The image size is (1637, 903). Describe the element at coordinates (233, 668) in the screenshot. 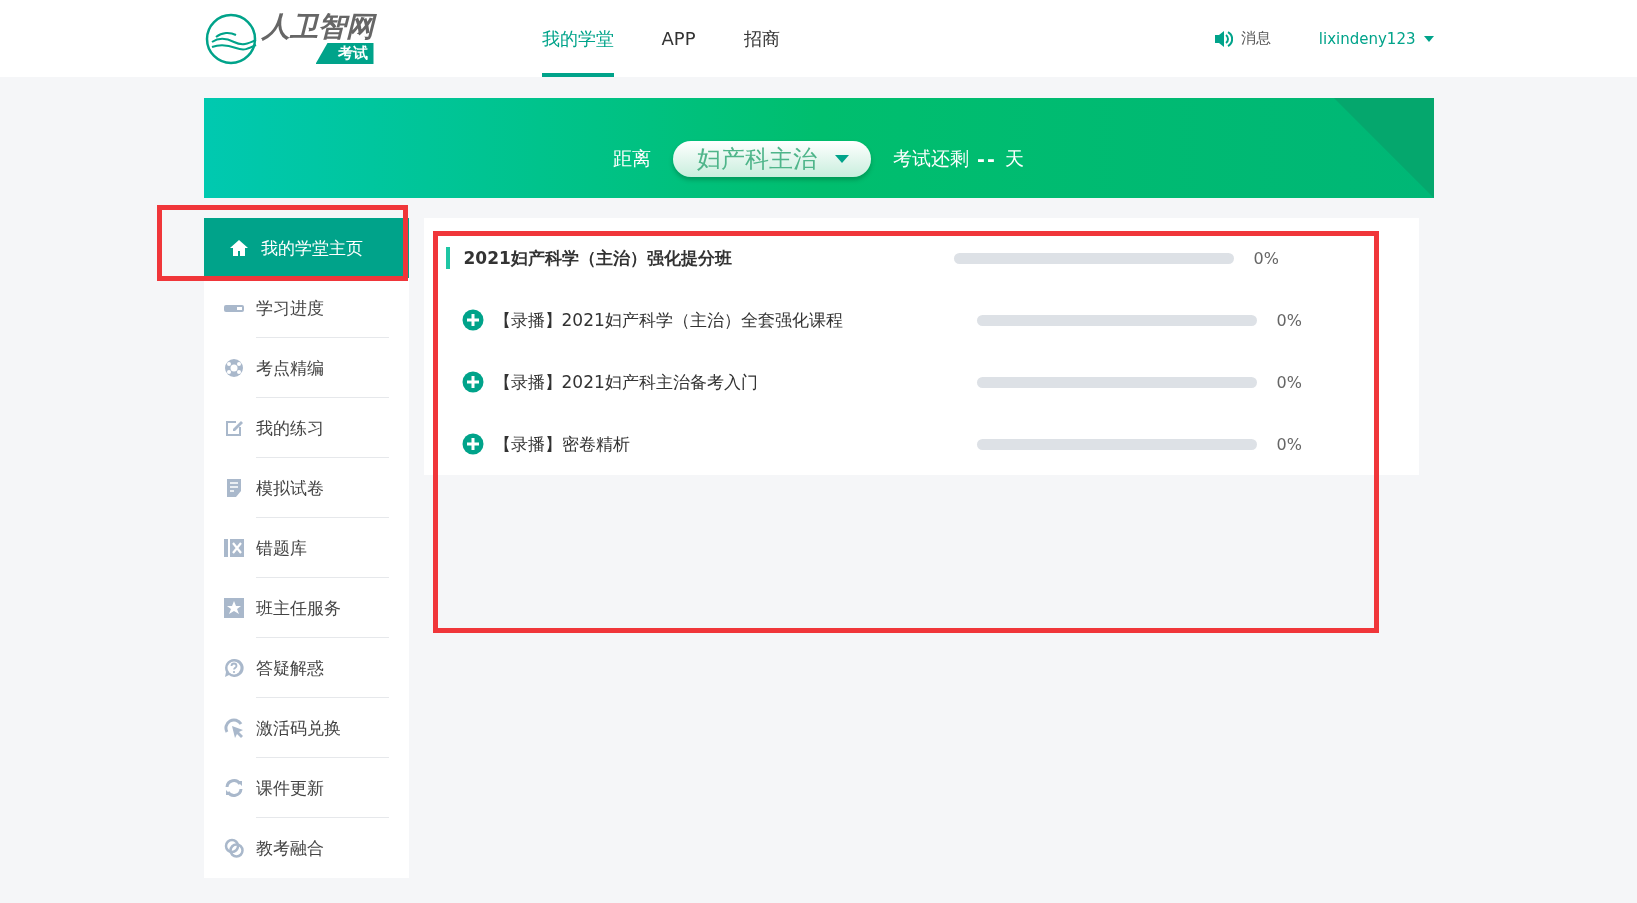

I see `help-bubble-icon` at that location.